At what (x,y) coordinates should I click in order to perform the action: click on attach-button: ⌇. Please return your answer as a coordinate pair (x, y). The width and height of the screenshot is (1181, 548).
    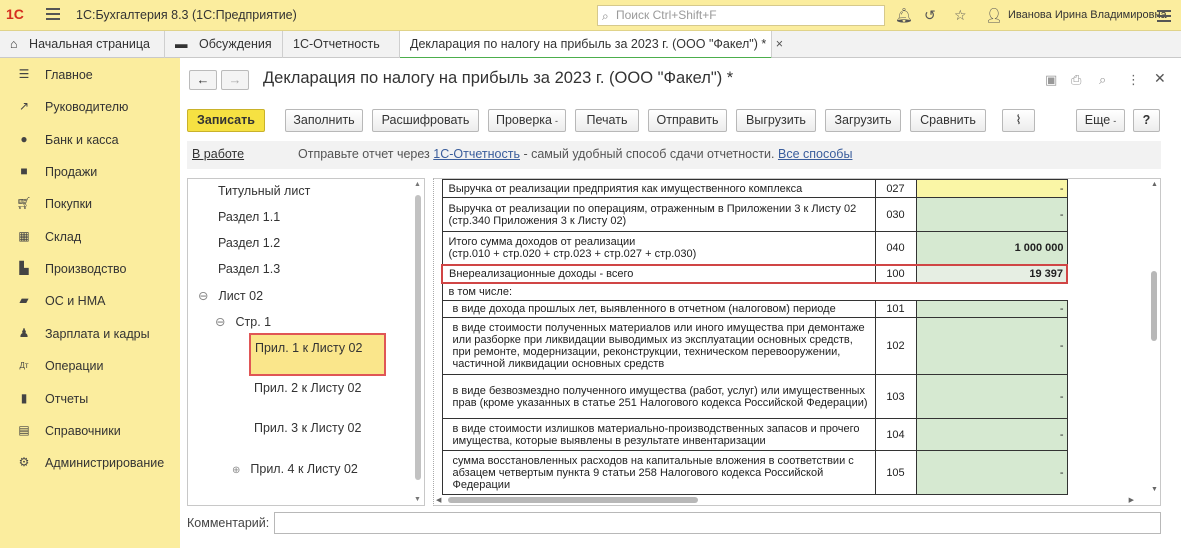
    Looking at the image, I should click on (1018, 120).